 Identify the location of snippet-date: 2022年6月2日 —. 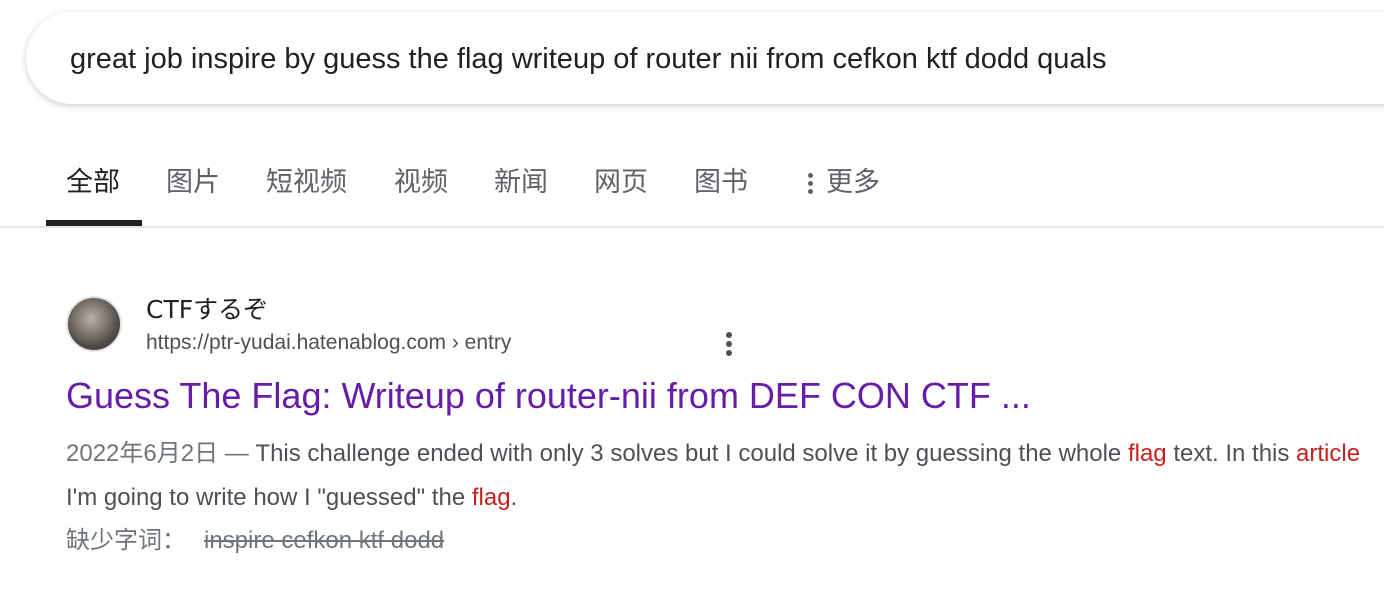
(161, 453).